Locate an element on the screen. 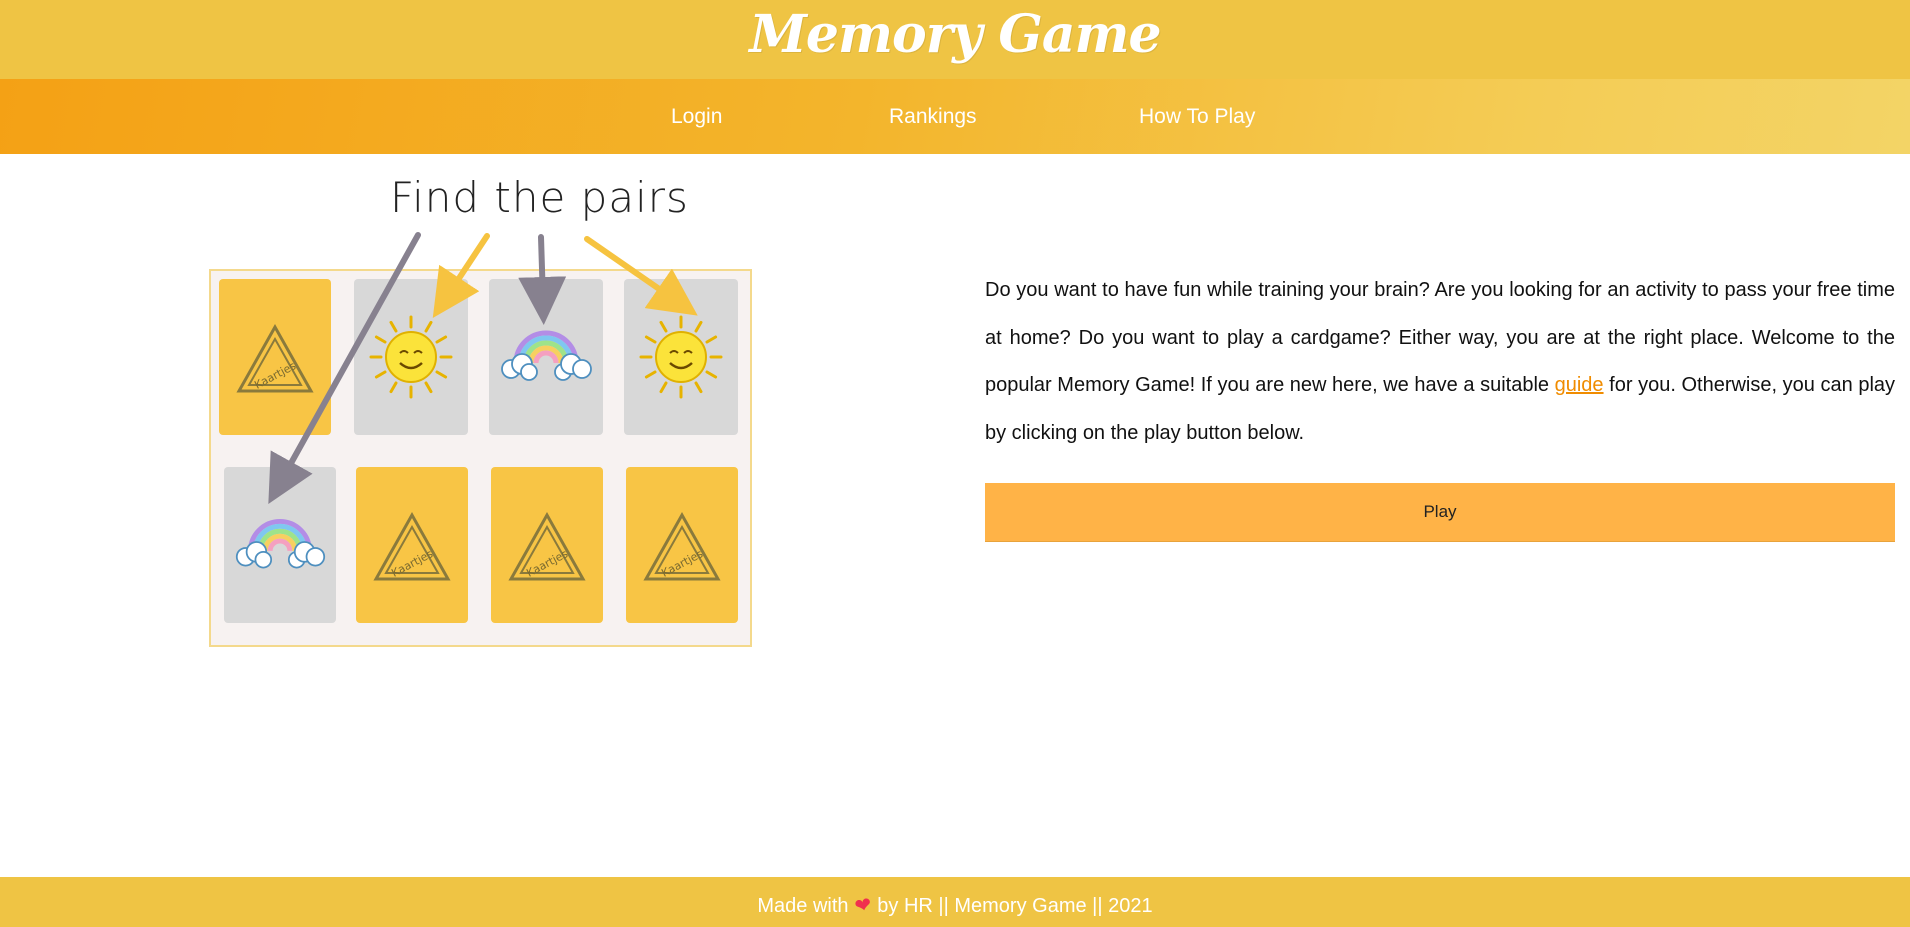 The image size is (1910, 927). nav-rankings-link: Rankings is located at coordinates (933, 117).